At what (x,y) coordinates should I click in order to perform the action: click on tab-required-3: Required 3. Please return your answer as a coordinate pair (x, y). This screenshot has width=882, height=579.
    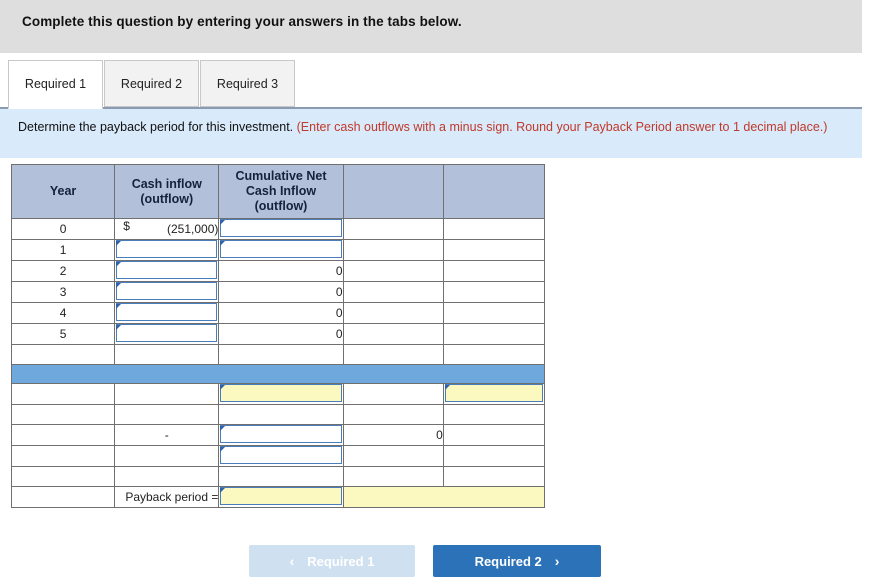
    Looking at the image, I should click on (247, 83).